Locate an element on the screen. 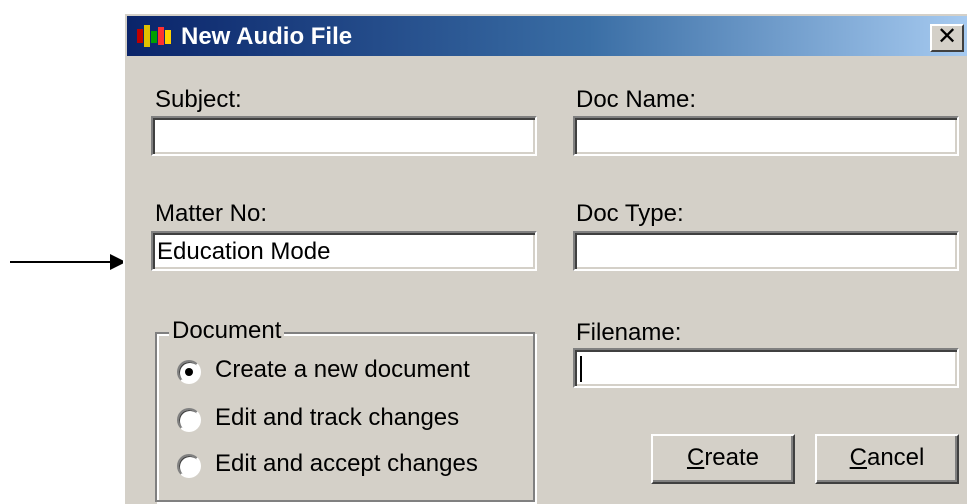  doc-type-input is located at coordinates (766, 251).